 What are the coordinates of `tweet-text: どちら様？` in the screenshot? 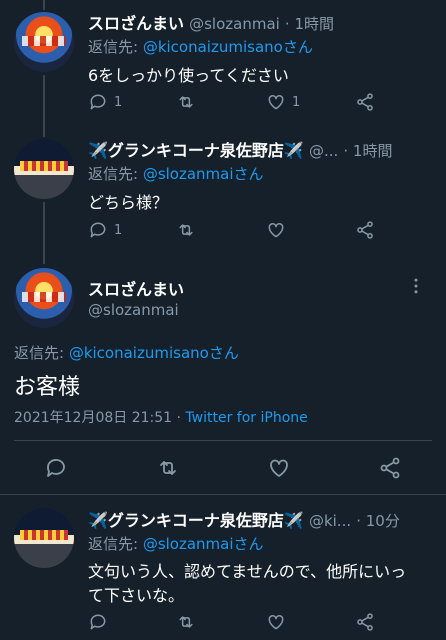 It's located at (128, 202).